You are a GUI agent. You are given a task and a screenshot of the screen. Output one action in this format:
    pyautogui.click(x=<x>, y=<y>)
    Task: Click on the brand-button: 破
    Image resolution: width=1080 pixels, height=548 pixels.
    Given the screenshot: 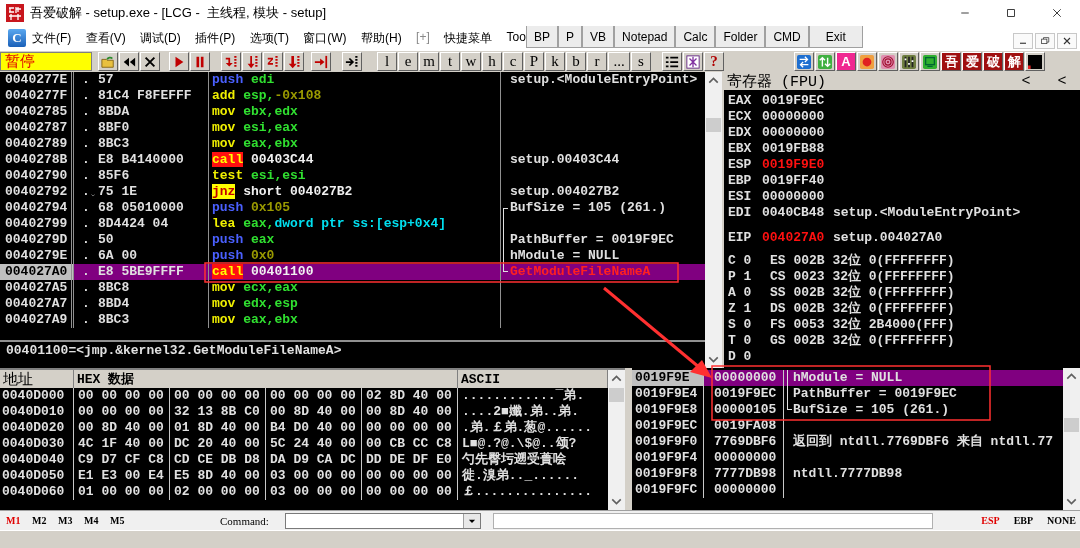 What is the action you would take?
    pyautogui.click(x=993, y=61)
    